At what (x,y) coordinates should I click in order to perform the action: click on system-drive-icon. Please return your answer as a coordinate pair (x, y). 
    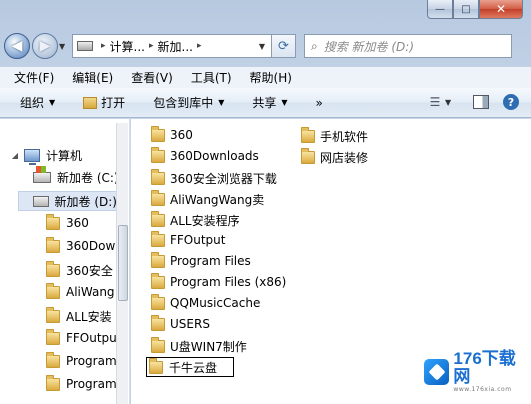
    Looking at the image, I should click on (42, 174).